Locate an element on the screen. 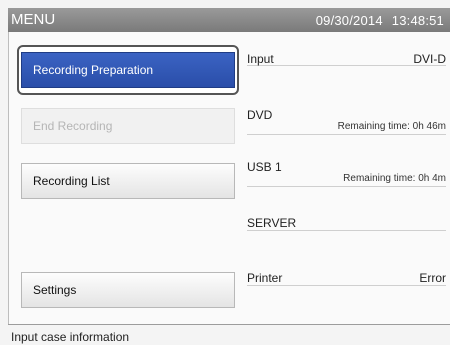  usb1-info: USB 1 Remaining time: 0h 4m is located at coordinates (346, 173).